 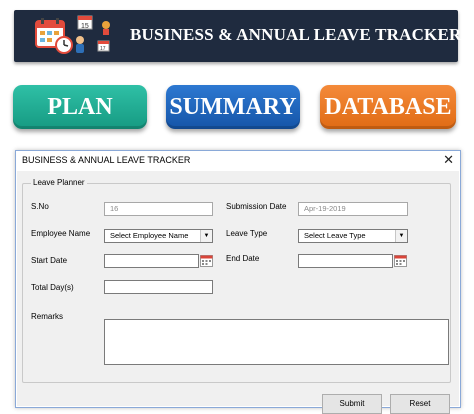 What do you see at coordinates (256, 206) in the screenshot?
I see `submission-date-label: Submission Date` at bounding box center [256, 206].